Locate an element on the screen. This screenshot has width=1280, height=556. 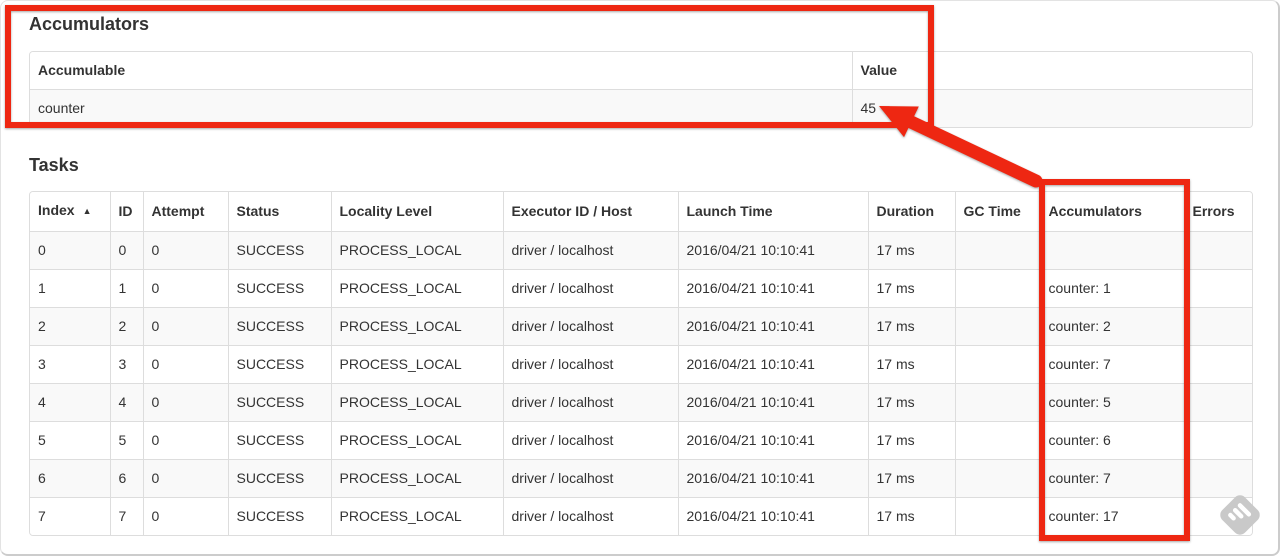
duration-column-header: Duration is located at coordinates (911, 212).